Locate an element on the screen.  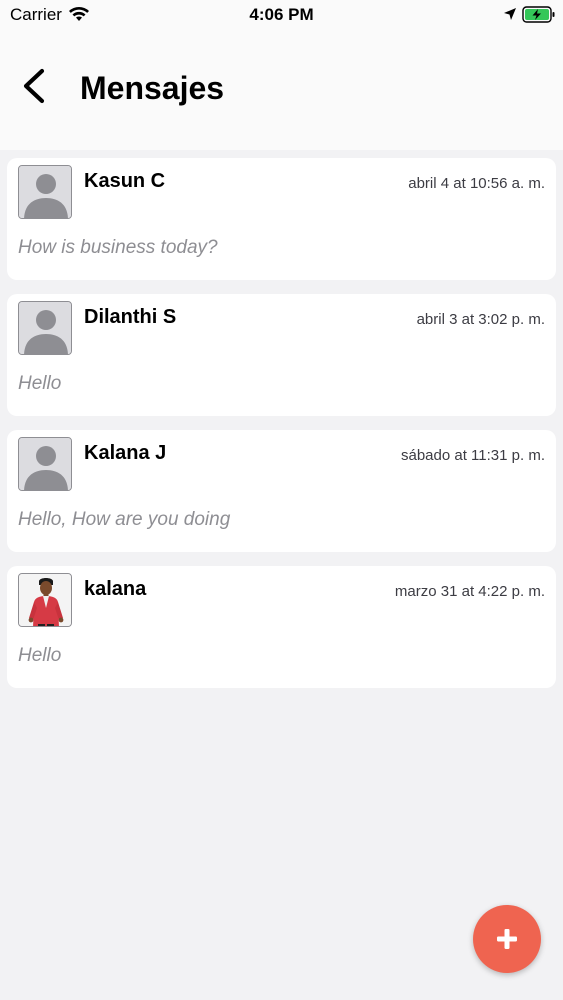
conversation-item: kalana marzo 31 at 4:22 p. m. Hello is located at coordinates (281, 627).